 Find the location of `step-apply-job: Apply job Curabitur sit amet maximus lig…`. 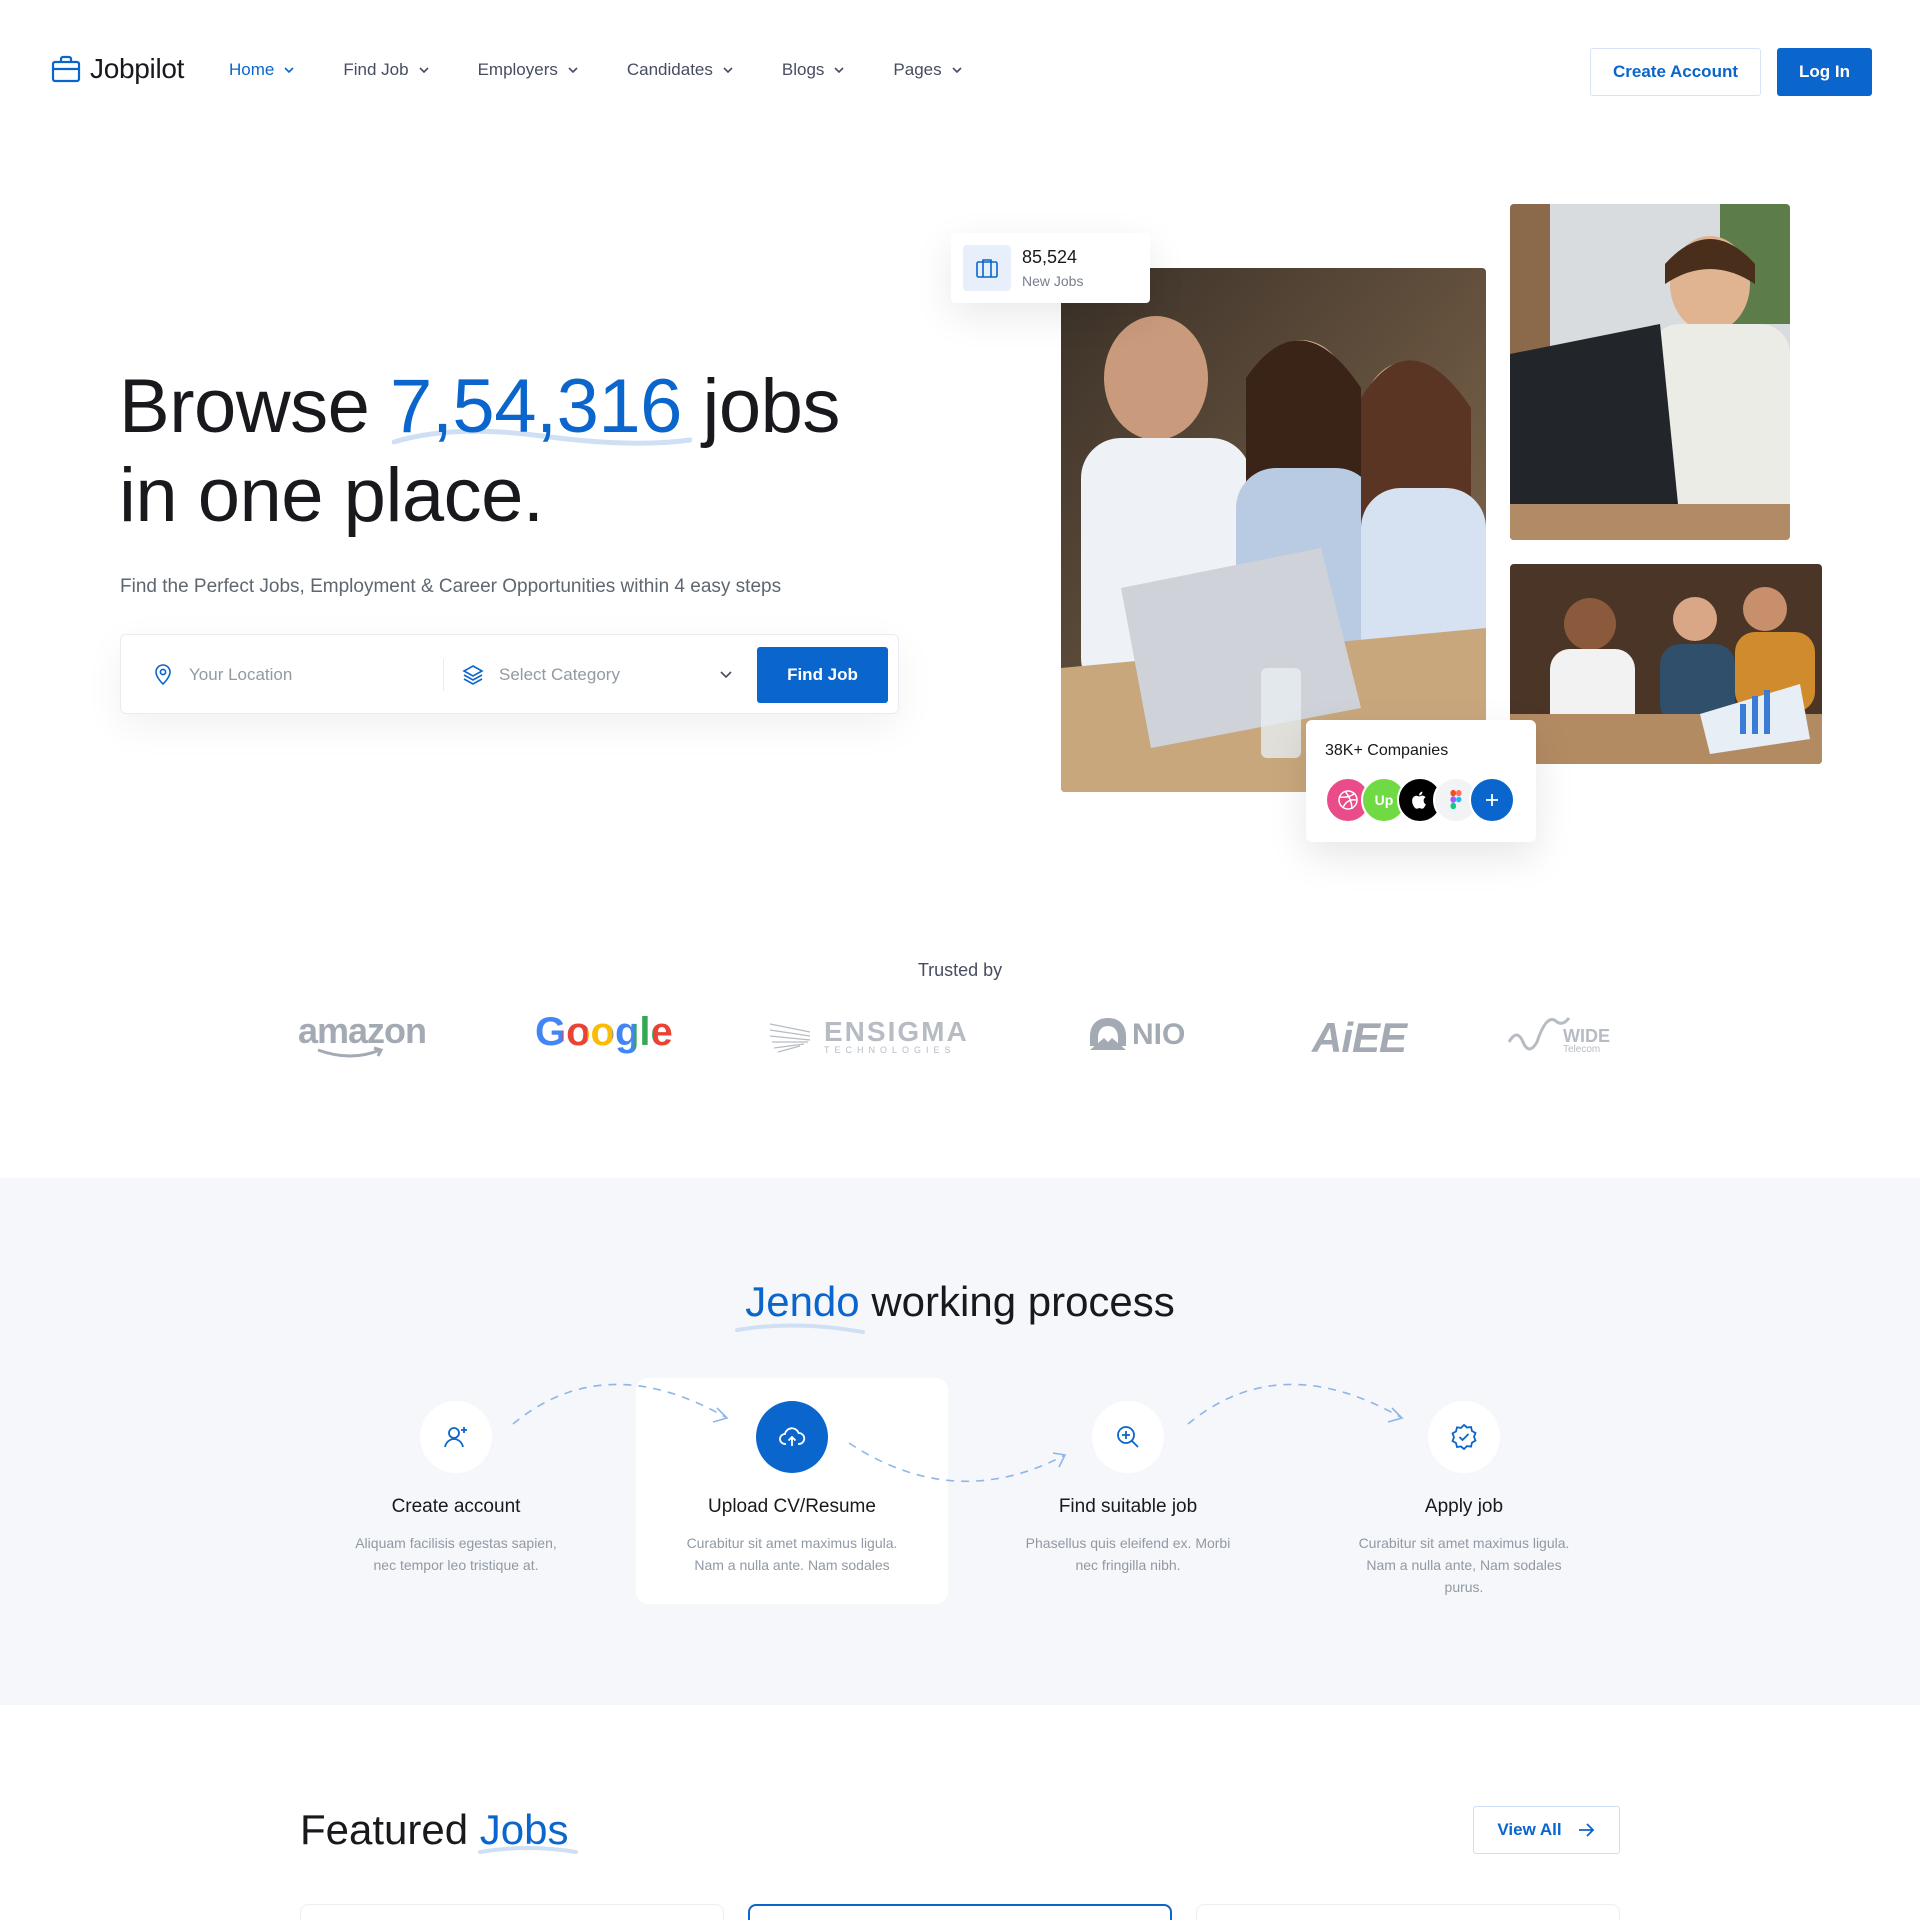

step-apply-job: Apply job Curabitur sit amet maximus lig… is located at coordinates (1464, 1499).